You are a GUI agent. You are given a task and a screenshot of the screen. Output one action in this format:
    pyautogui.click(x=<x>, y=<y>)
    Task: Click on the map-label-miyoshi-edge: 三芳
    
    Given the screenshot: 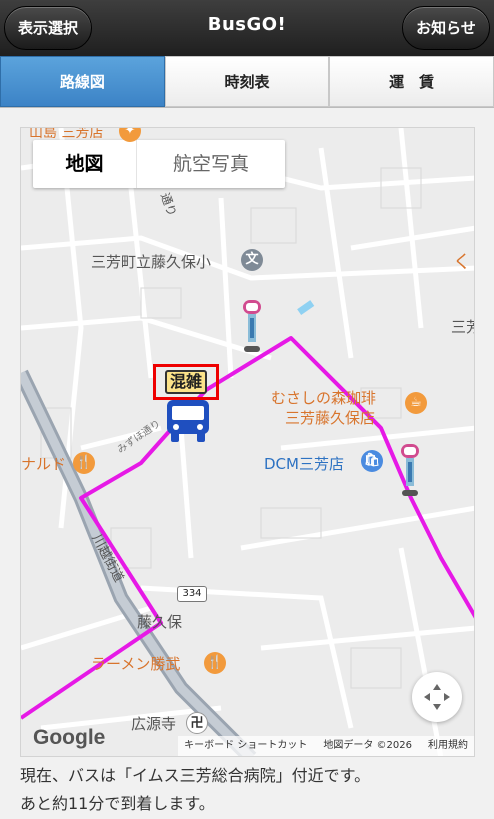 What is the action you would take?
    pyautogui.click(x=462, y=327)
    